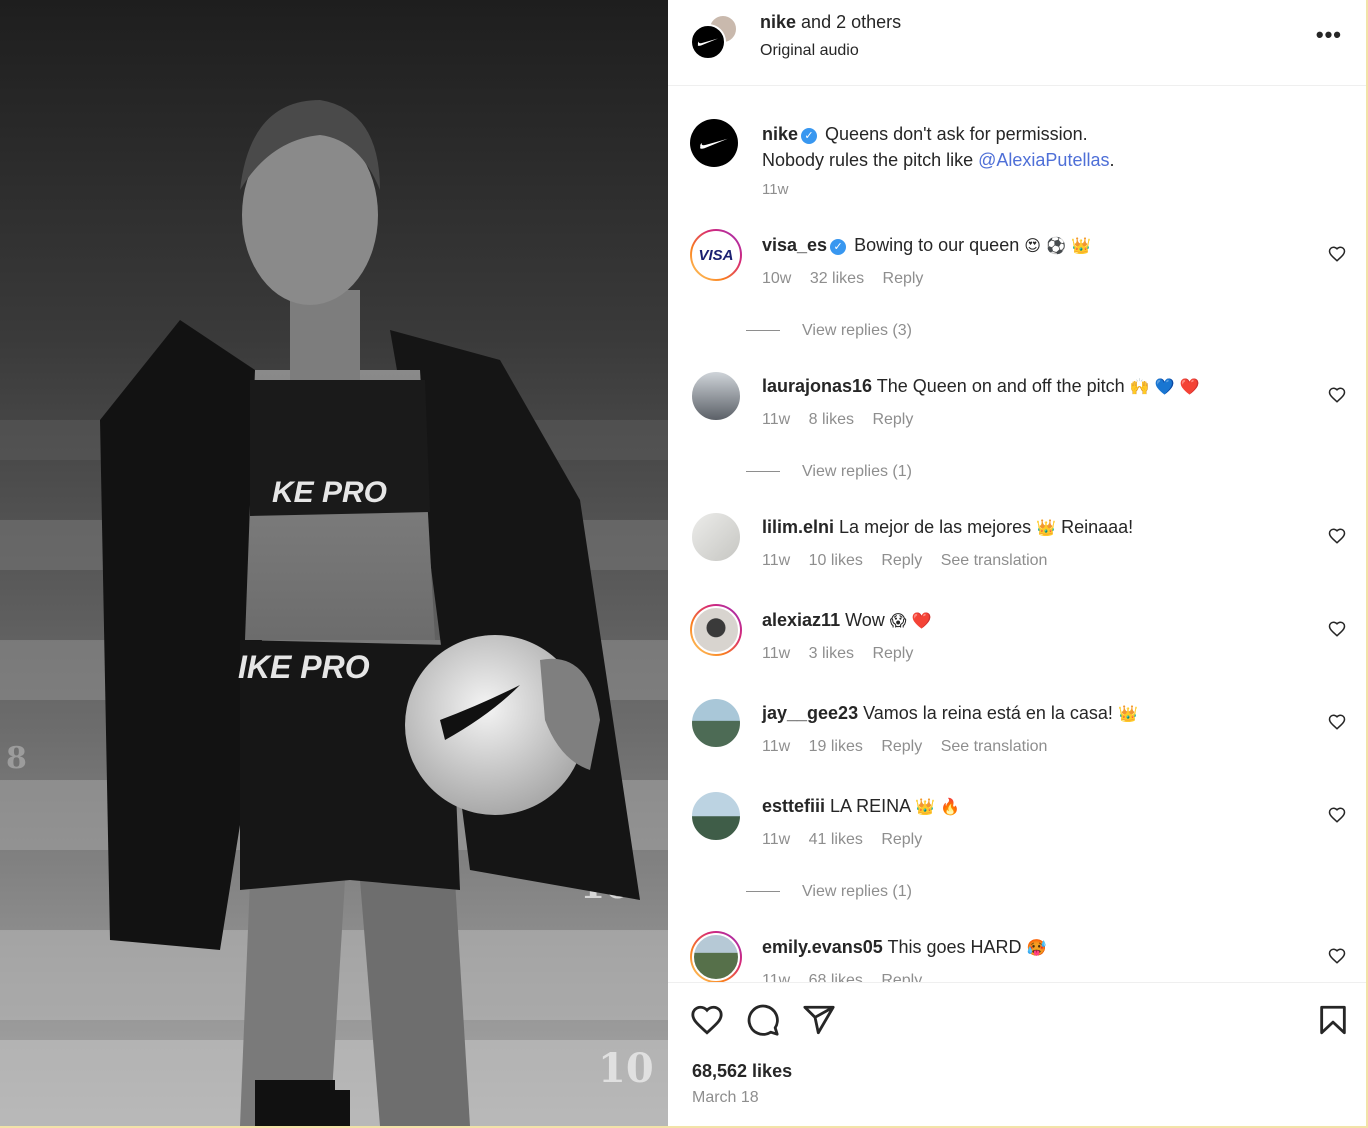 Image resolution: width=1368 pixels, height=1128 pixels. What do you see at coordinates (714, 143) in the screenshot?
I see `caption-avatar` at bounding box center [714, 143].